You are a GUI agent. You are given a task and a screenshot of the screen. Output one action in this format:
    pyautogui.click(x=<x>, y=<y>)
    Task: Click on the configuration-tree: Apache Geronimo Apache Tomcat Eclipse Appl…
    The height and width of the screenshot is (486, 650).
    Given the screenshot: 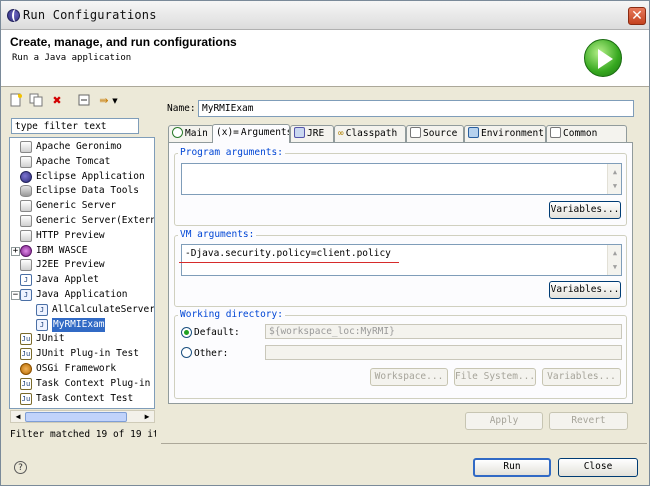 What is the action you would take?
    pyautogui.click(x=82, y=273)
    